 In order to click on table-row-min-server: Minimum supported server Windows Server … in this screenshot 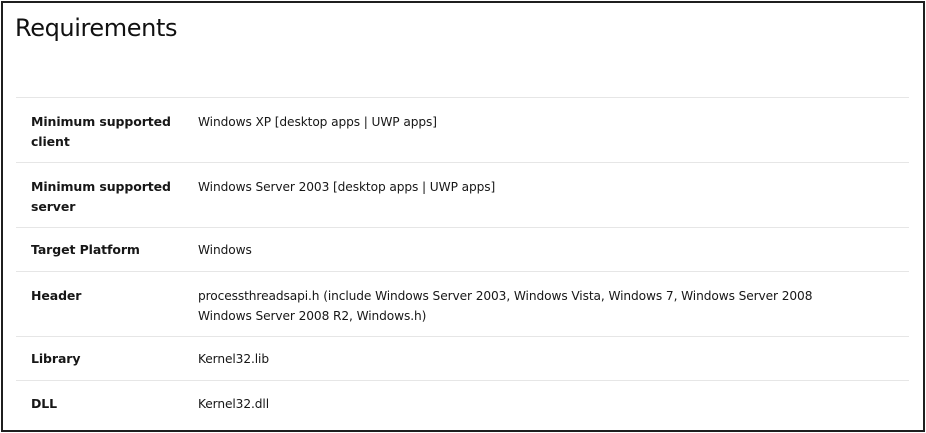, I will do `click(462, 195)`.